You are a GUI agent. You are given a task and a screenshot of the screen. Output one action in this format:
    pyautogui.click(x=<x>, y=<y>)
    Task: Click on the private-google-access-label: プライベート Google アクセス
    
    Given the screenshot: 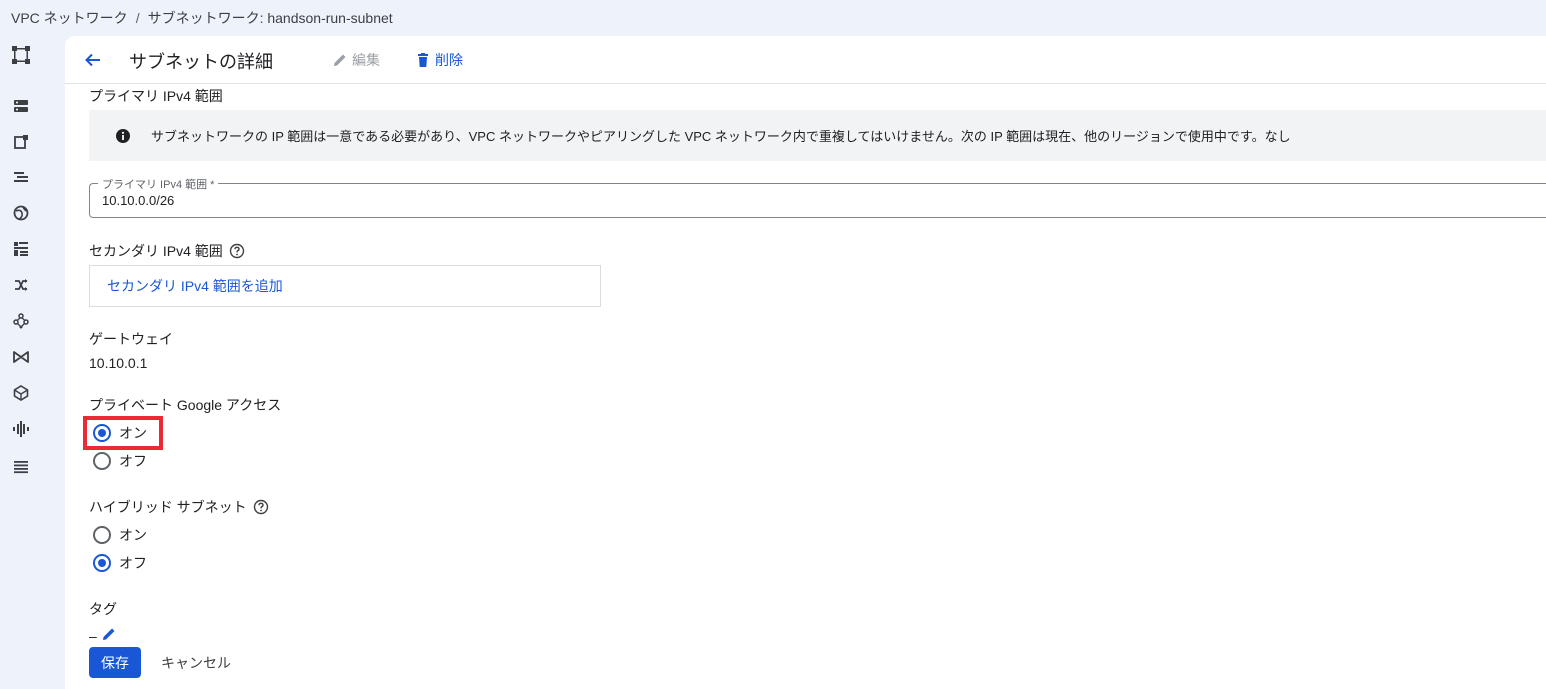 What is the action you would take?
    pyautogui.click(x=185, y=405)
    